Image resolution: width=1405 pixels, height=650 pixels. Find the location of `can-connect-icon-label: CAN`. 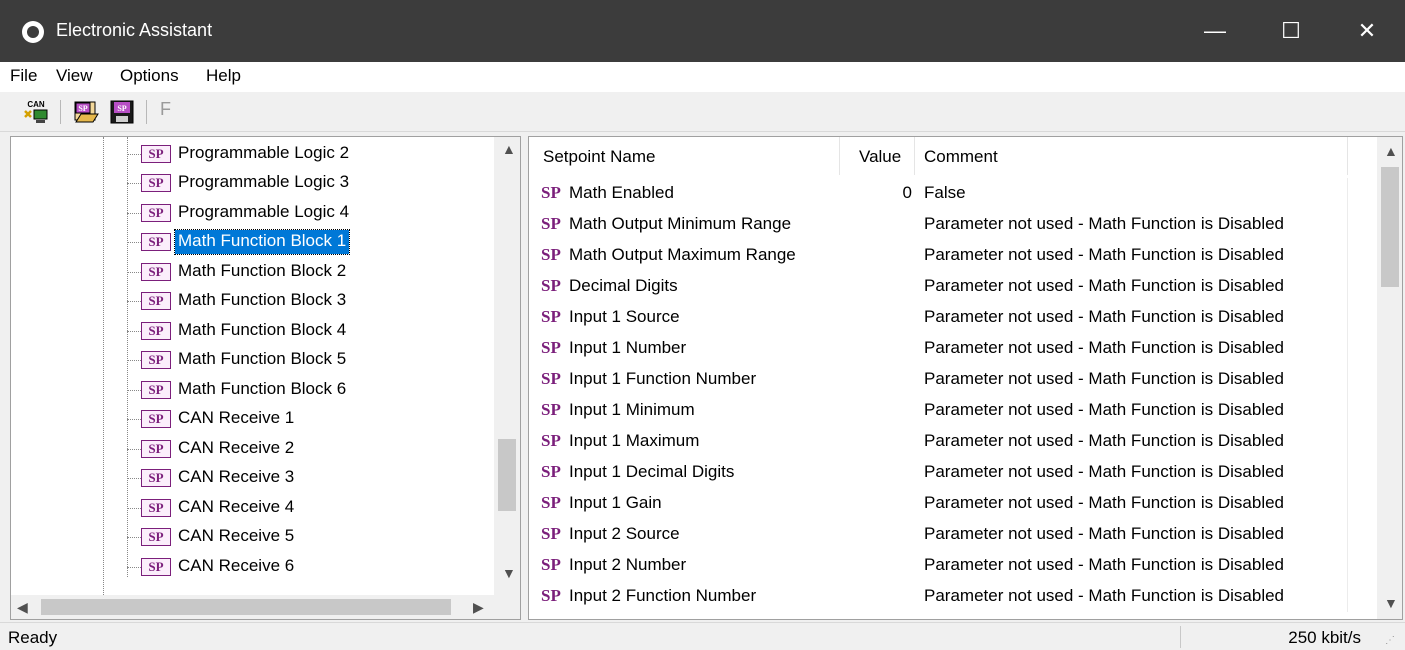

can-connect-icon-label: CAN is located at coordinates (36, 104).